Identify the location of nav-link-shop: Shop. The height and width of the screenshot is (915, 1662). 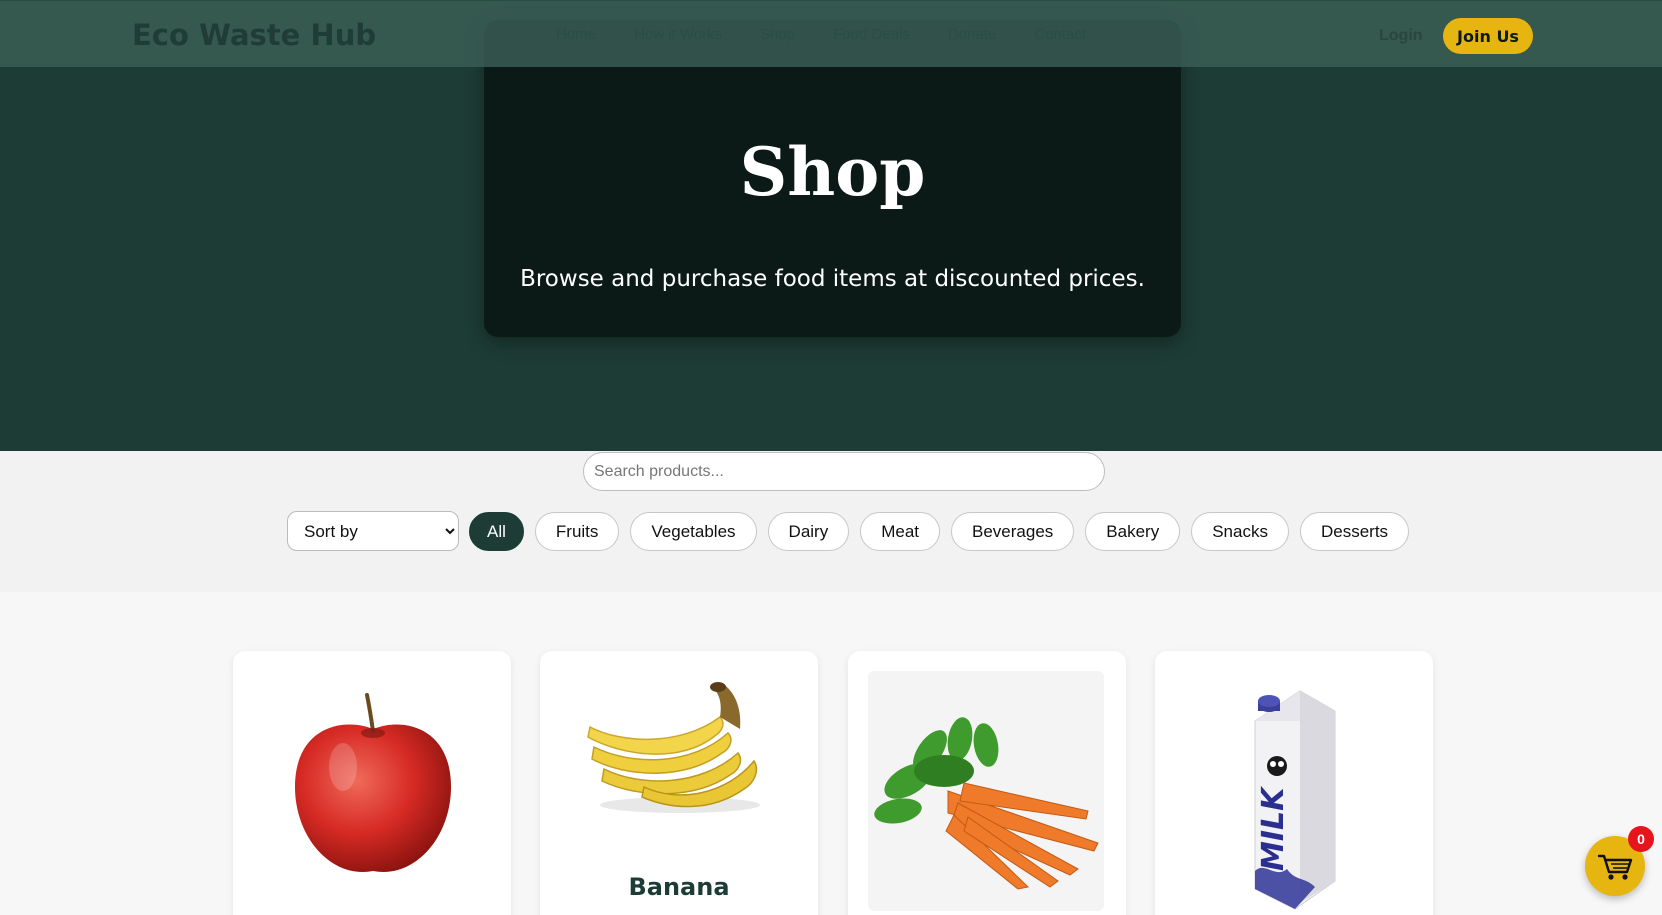
(777, 35).